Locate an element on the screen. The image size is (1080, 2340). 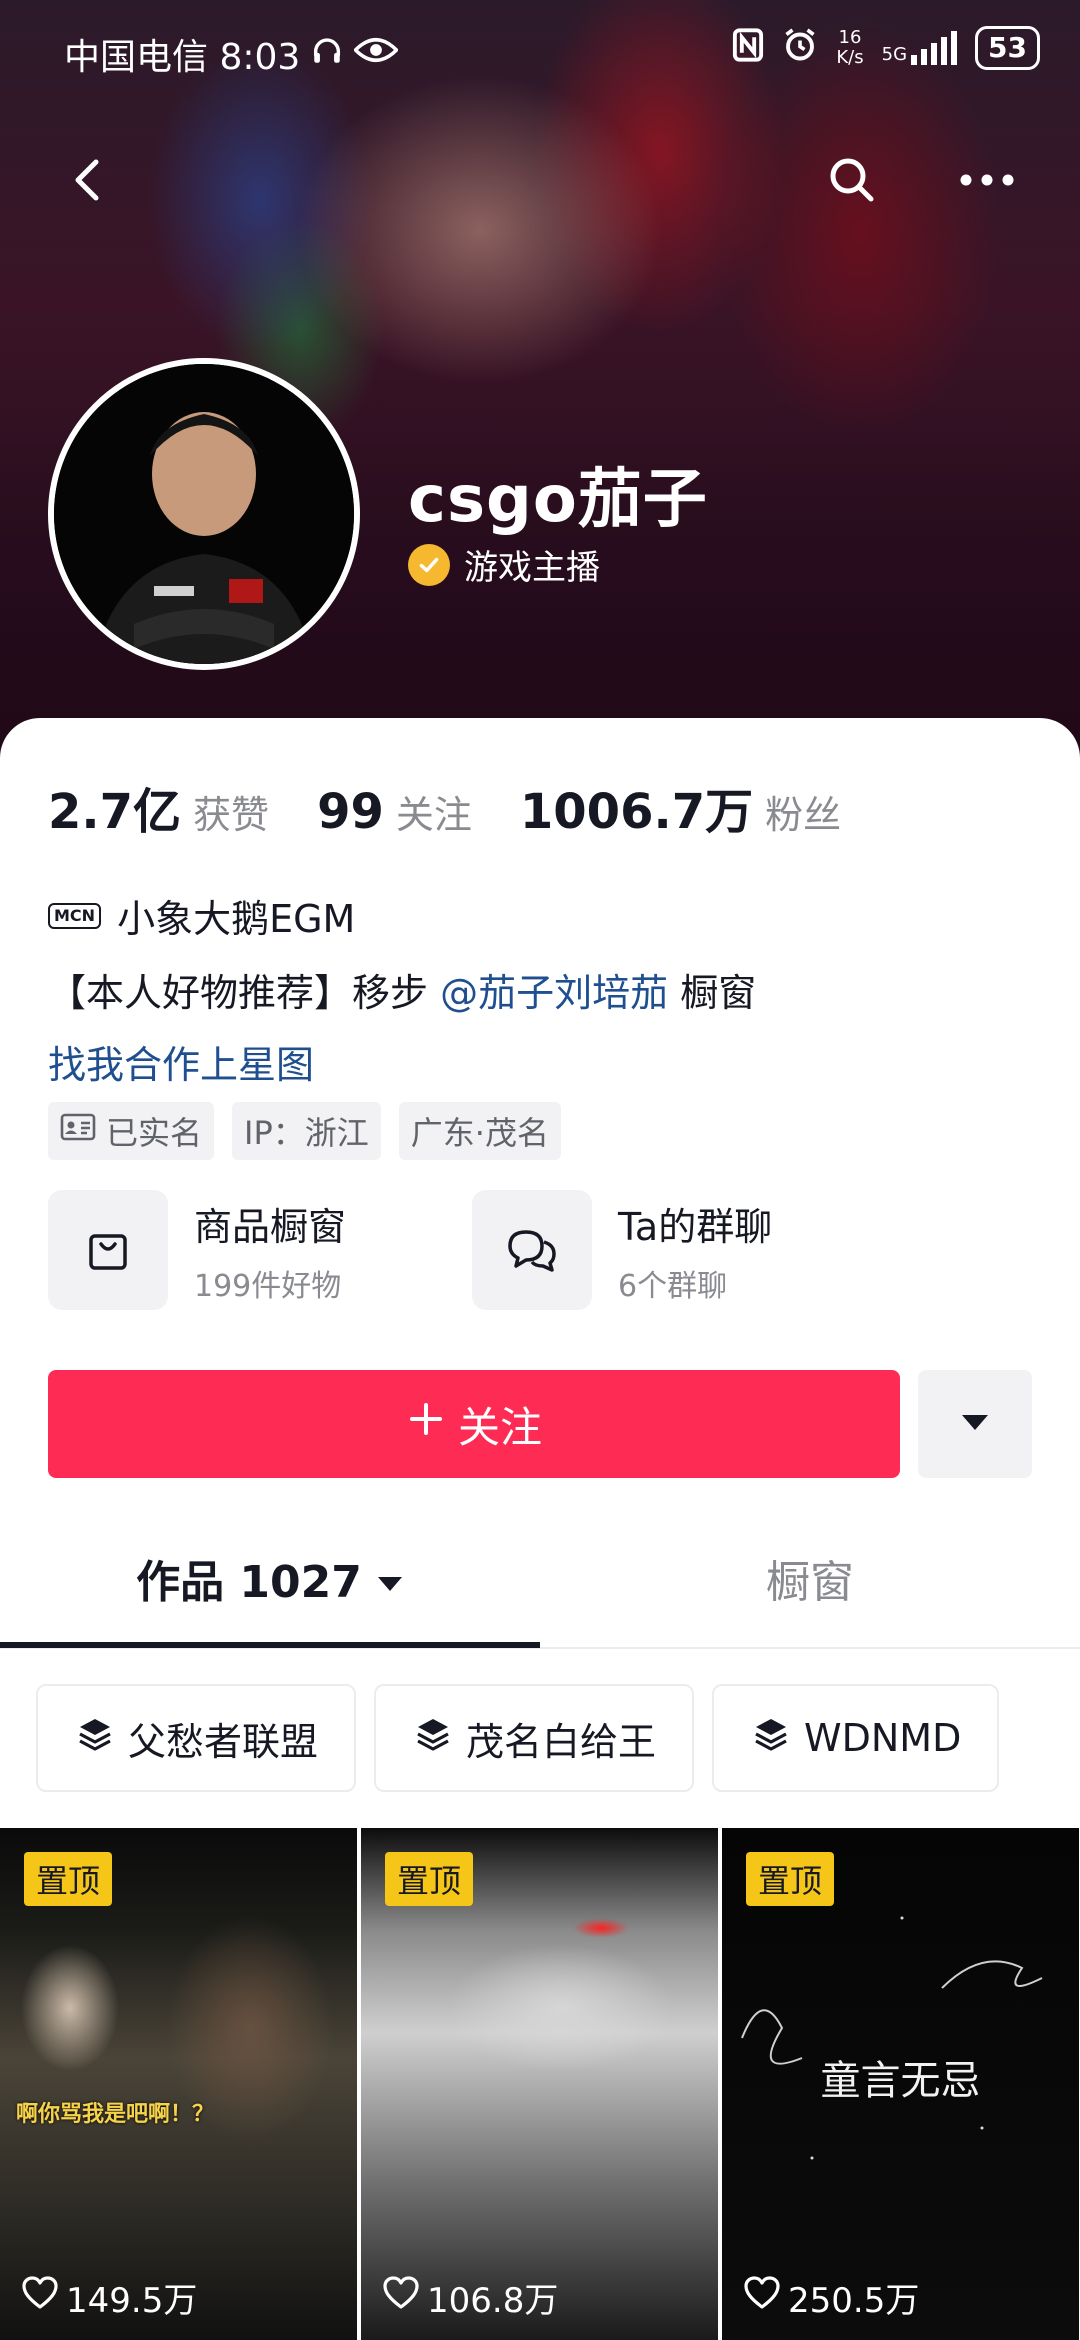
profile-tags: 已实名 IP：浙江 广东·茂名 is located at coordinates (304, 1131).